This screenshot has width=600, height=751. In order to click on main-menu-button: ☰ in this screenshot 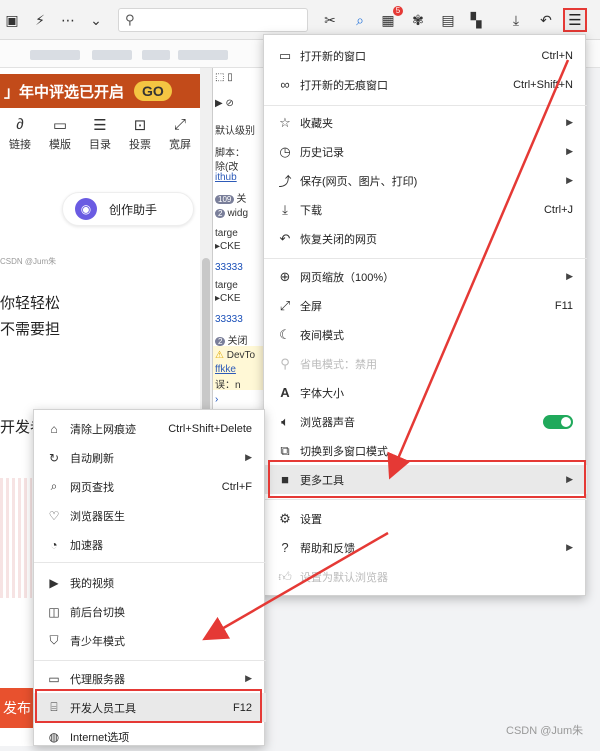, I will do `click(575, 20)`.